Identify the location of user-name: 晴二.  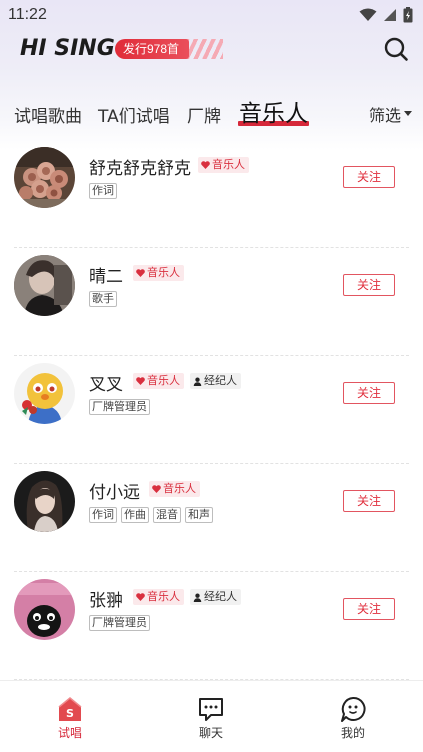
(106, 274).